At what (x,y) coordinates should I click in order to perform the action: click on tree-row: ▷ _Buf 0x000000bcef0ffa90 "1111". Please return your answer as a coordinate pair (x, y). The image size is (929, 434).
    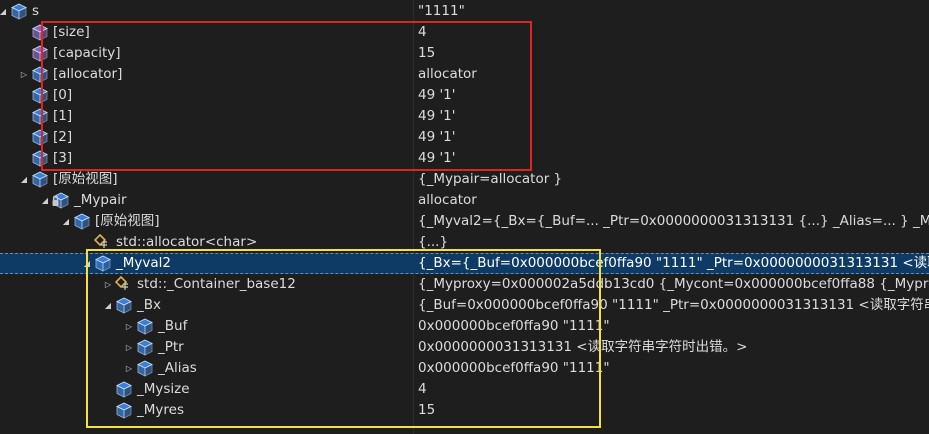
    Looking at the image, I should click on (464, 326).